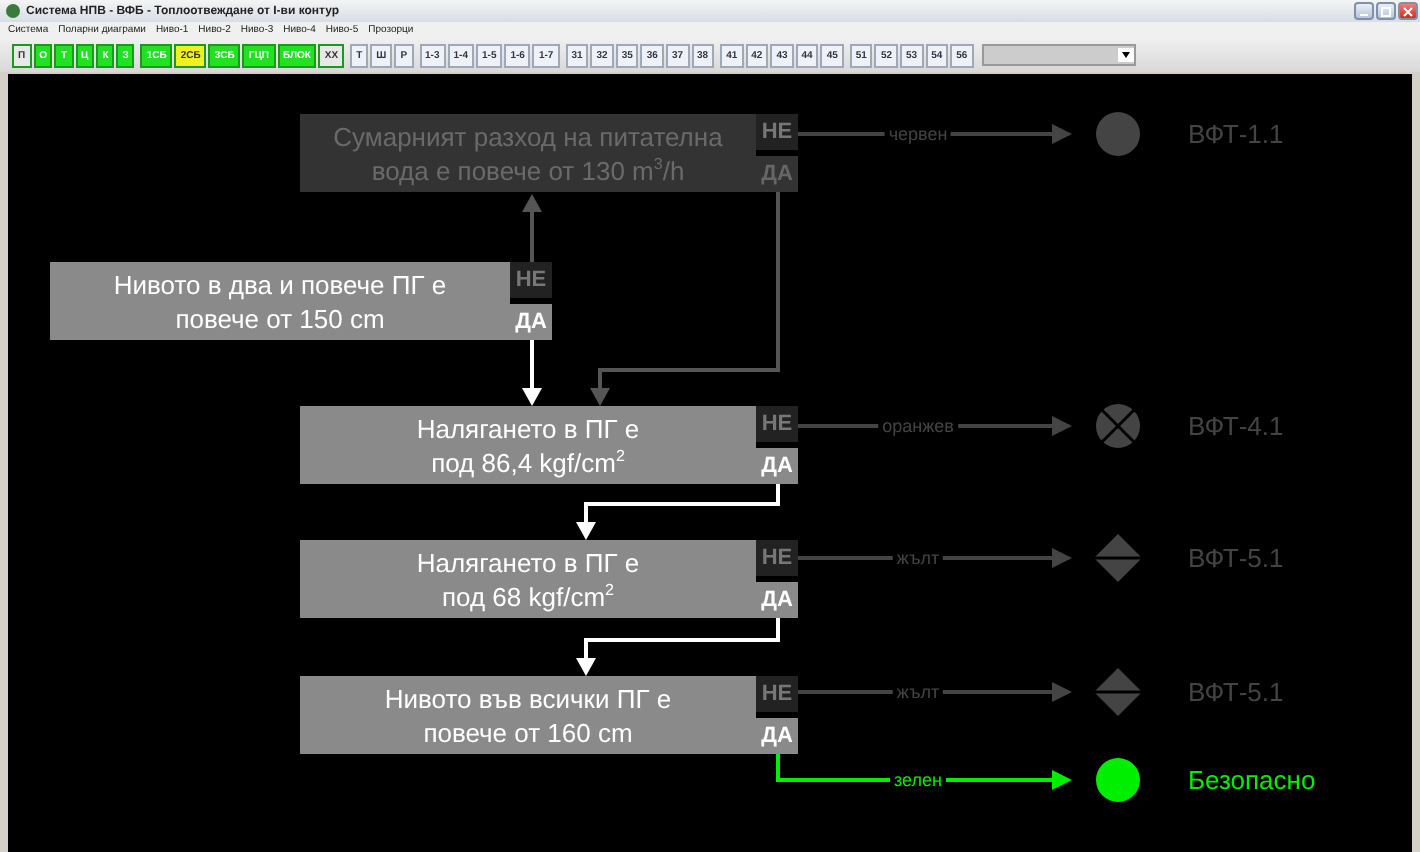 The height and width of the screenshot is (852, 1420). Describe the element at coordinates (1058, 55) in the screenshot. I see `dropdown` at that location.